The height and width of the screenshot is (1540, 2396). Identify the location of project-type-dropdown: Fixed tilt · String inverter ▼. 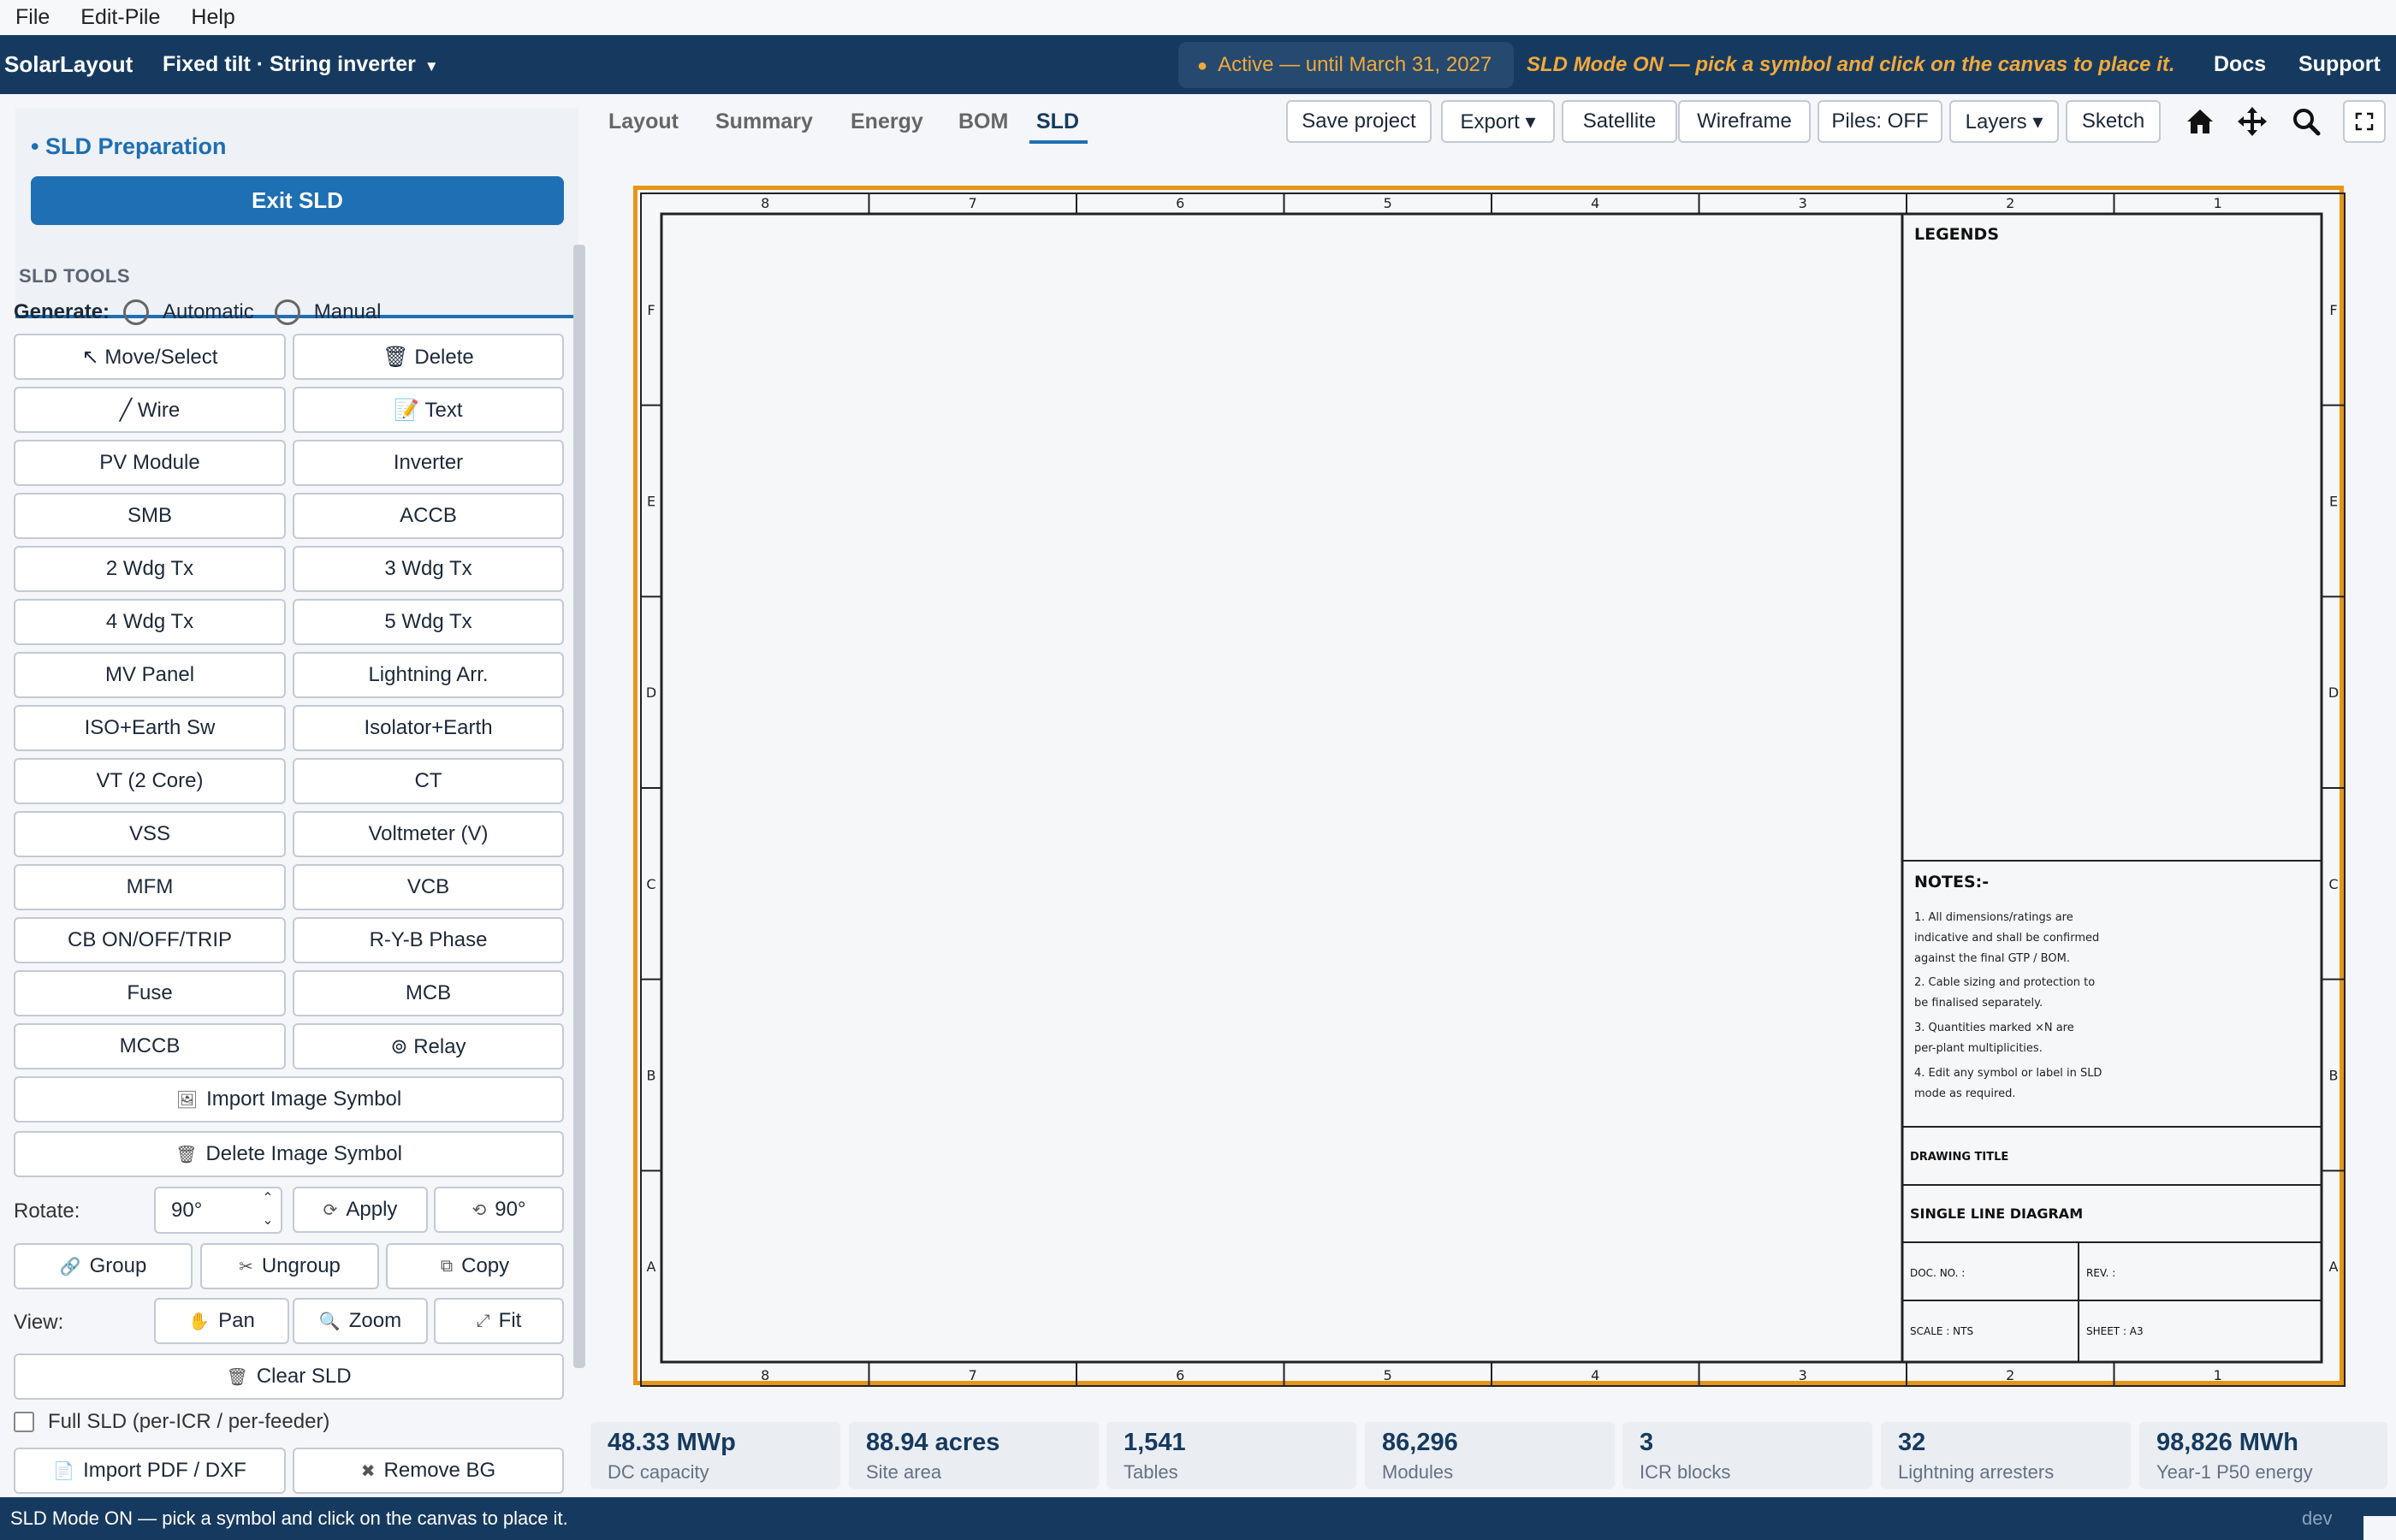
(301, 64).